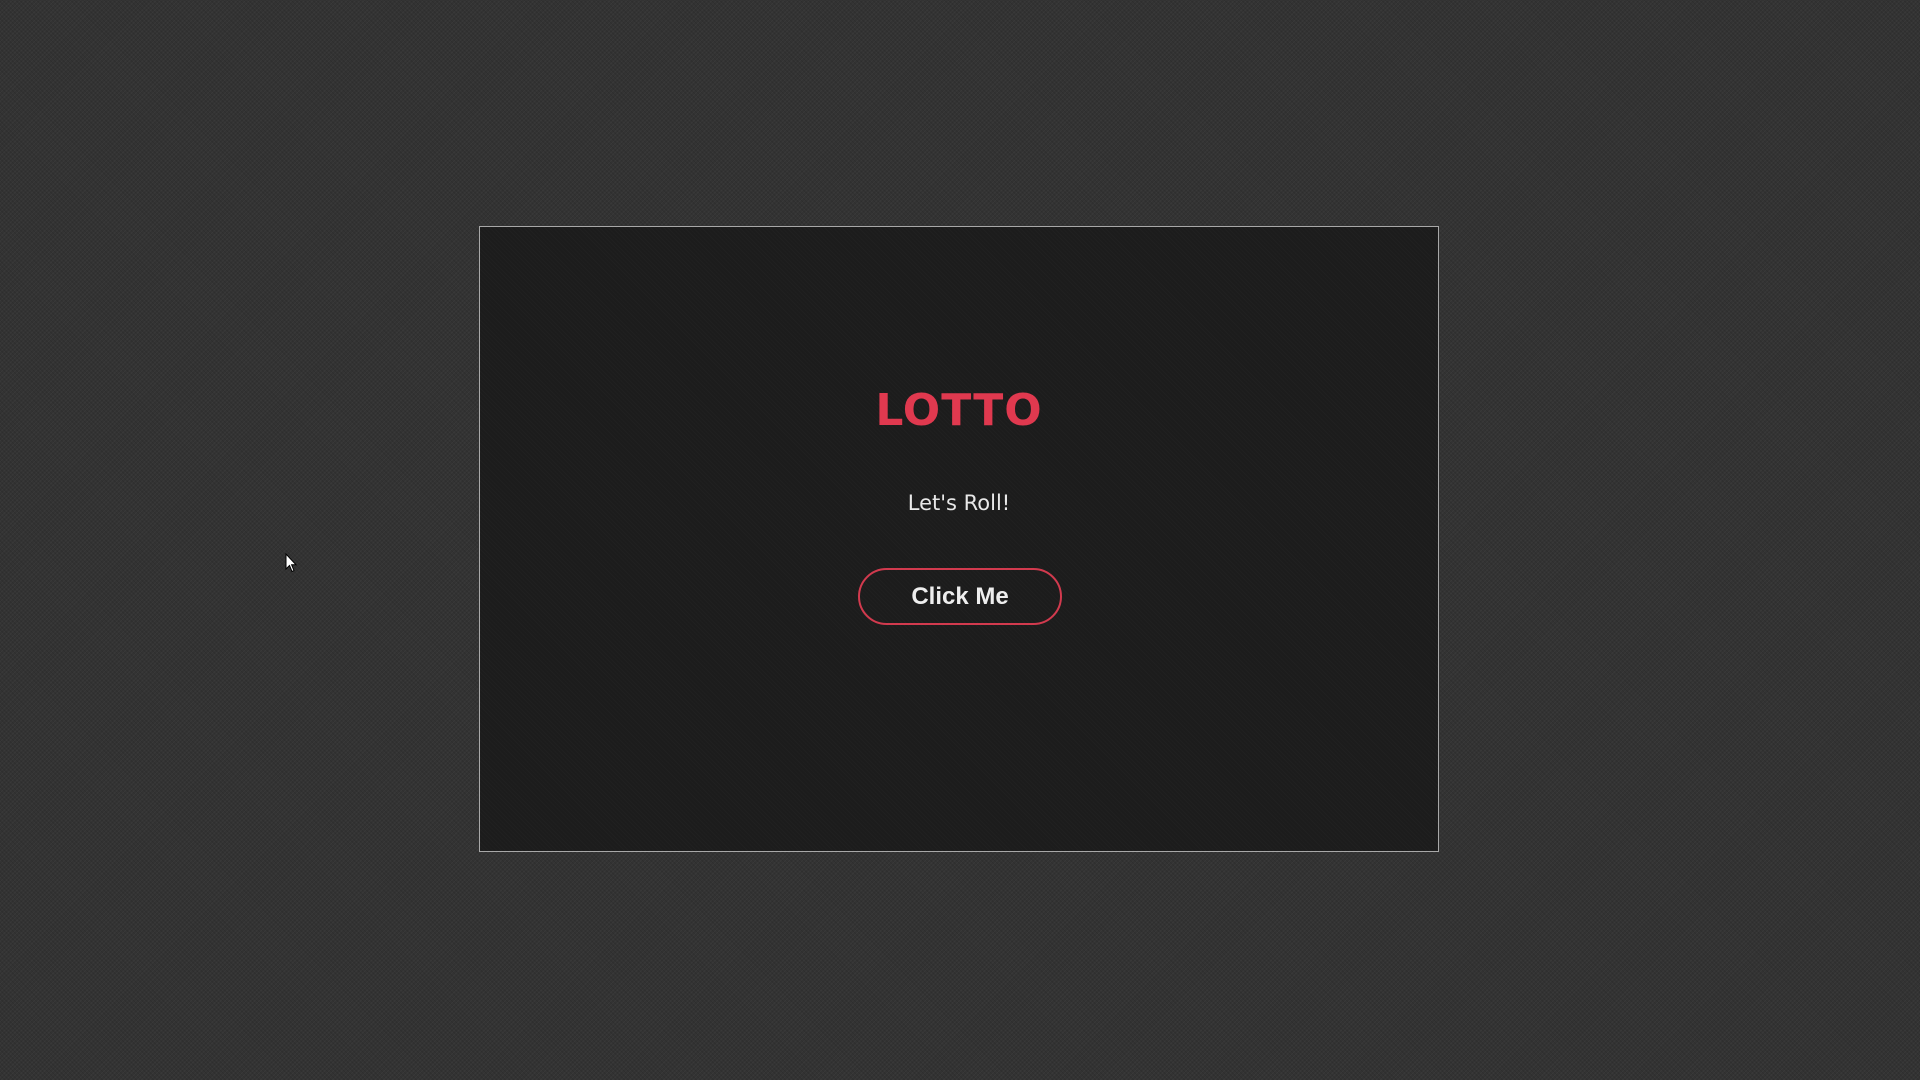 The image size is (1920, 1080). What do you see at coordinates (959, 410) in the screenshot?
I see `page-title: LOTTO` at bounding box center [959, 410].